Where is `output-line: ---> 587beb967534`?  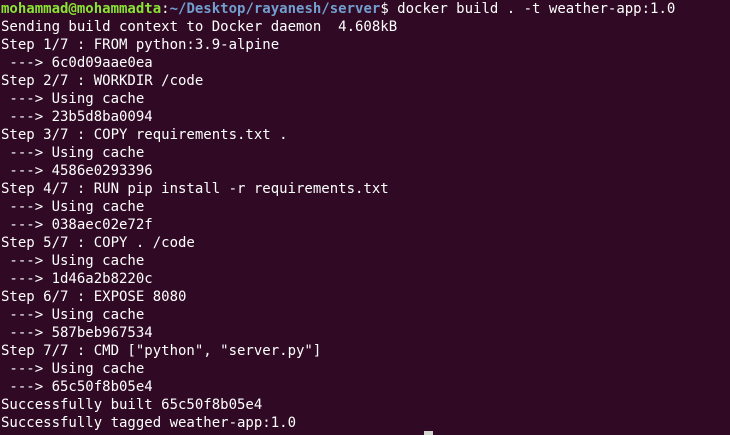 output-line: ---> 587beb967534 is located at coordinates (77, 333).